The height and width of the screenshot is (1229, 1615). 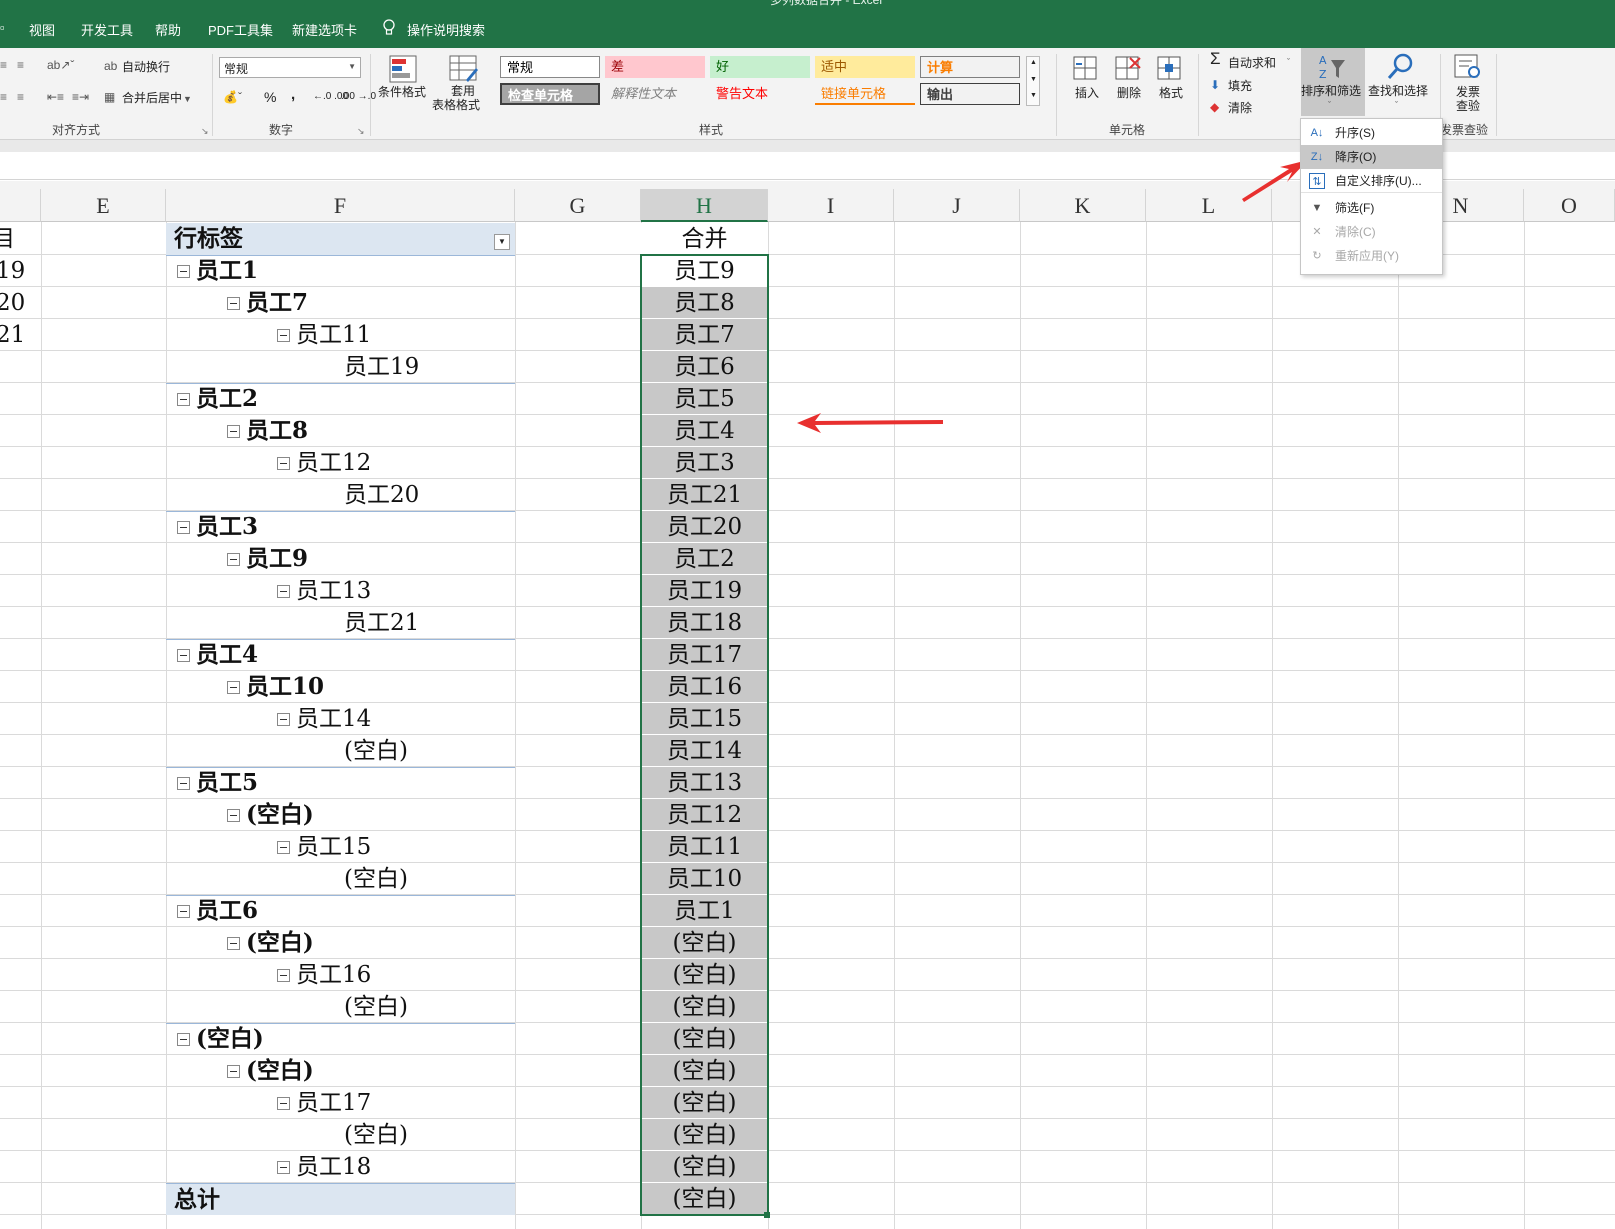 I want to click on pivot-row: 员工9, so click(x=340, y=559).